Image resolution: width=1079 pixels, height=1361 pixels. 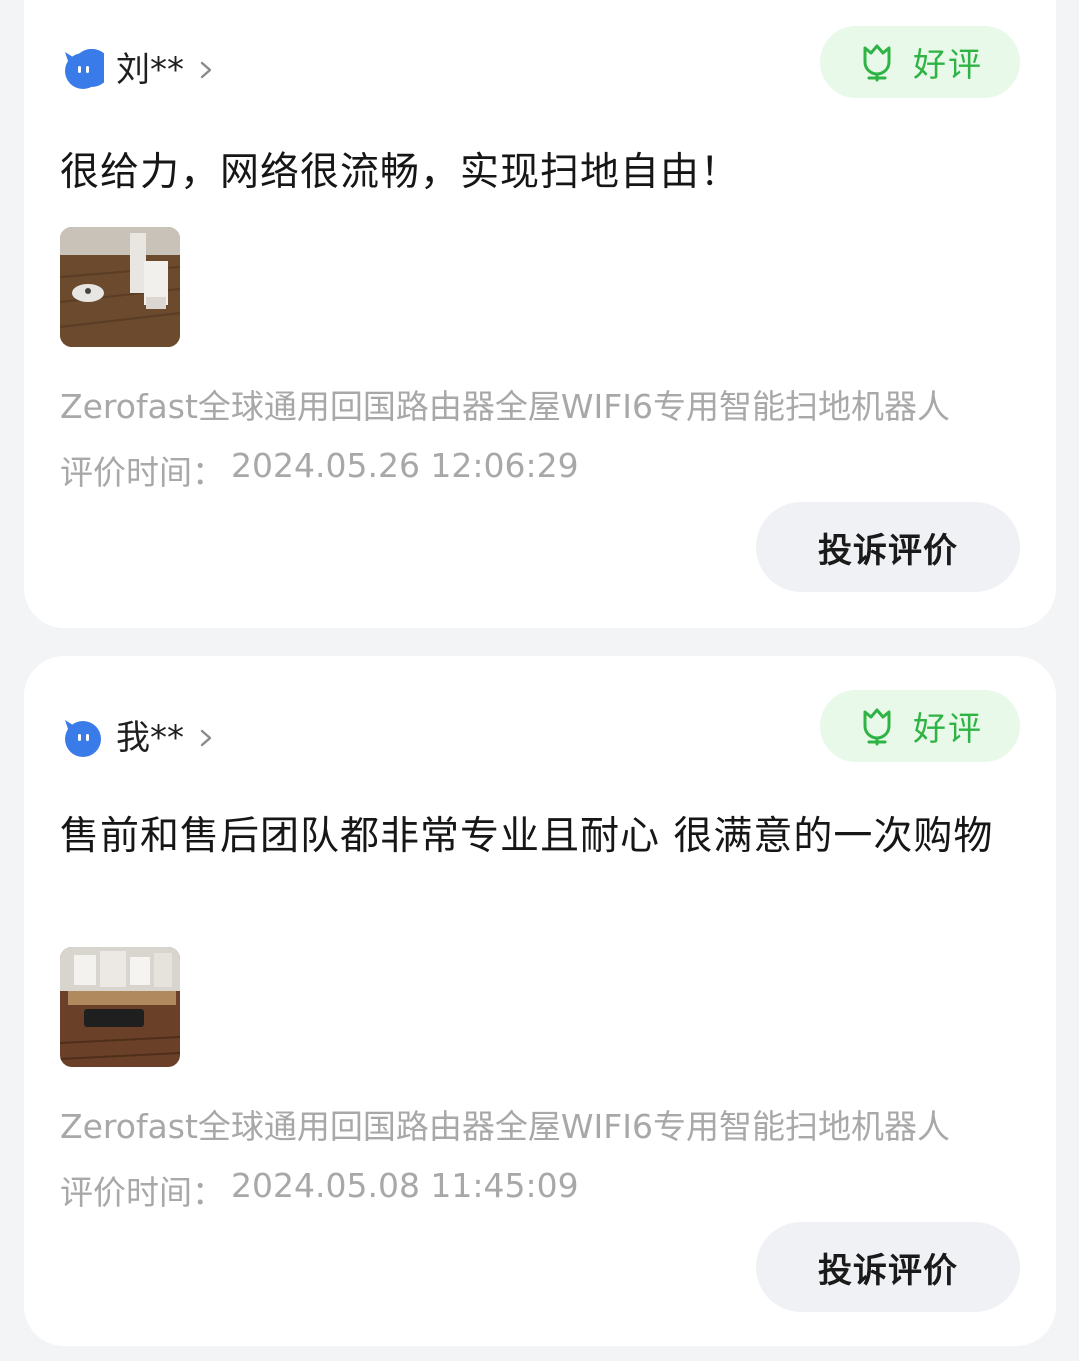 I want to click on user-name: 我**, so click(x=150, y=738).